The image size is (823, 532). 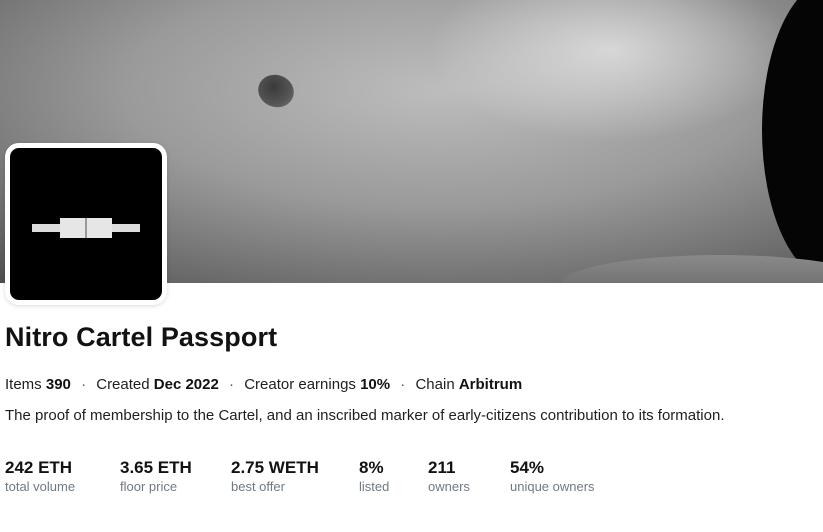 I want to click on banner-ground, so click(x=691, y=269).